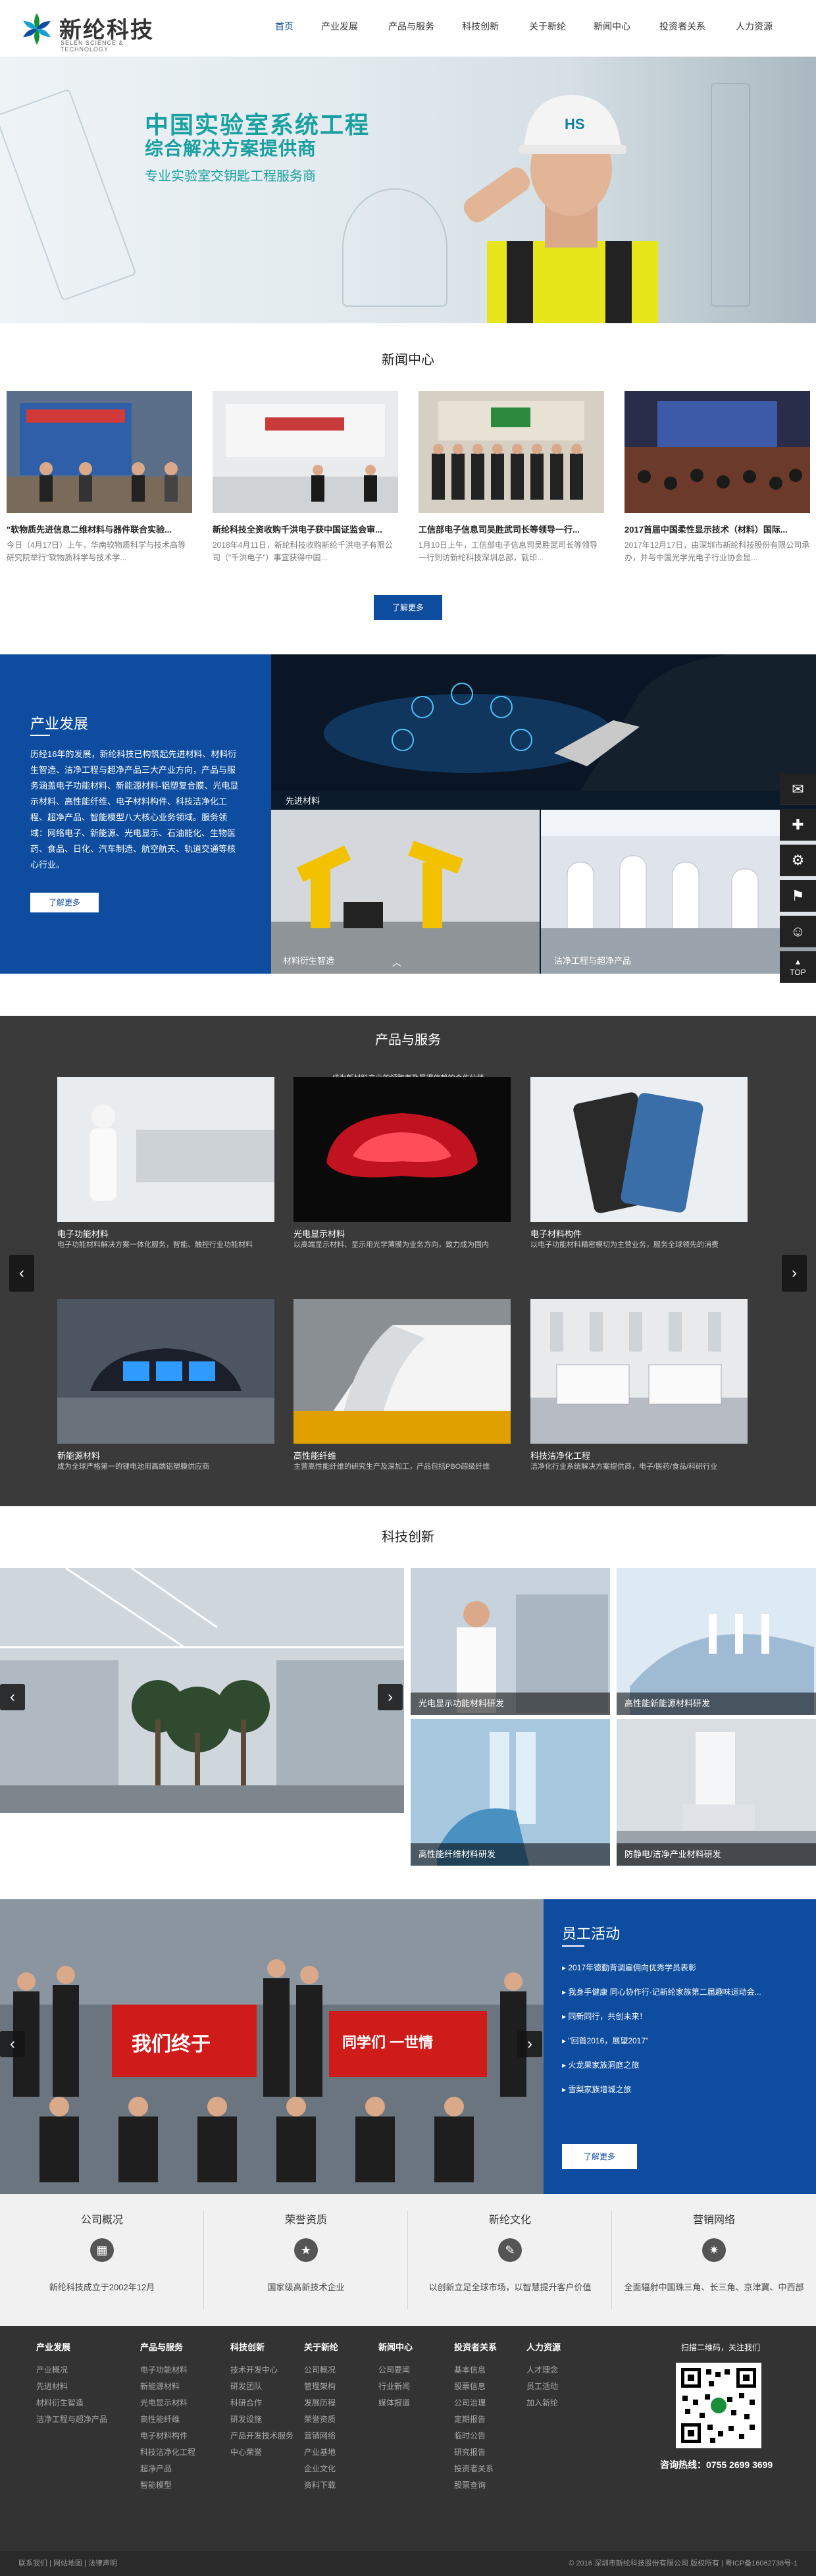 The height and width of the screenshot is (2576, 816). I want to click on info-card: 荣誉资质 ★ 国家级高新技术企业, so click(306, 2260).